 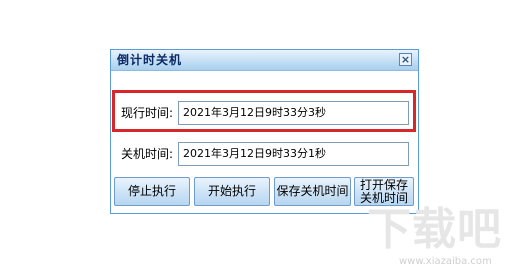 I want to click on current-time-field: 2021年3月12日9时33分3秒, so click(x=293, y=113).